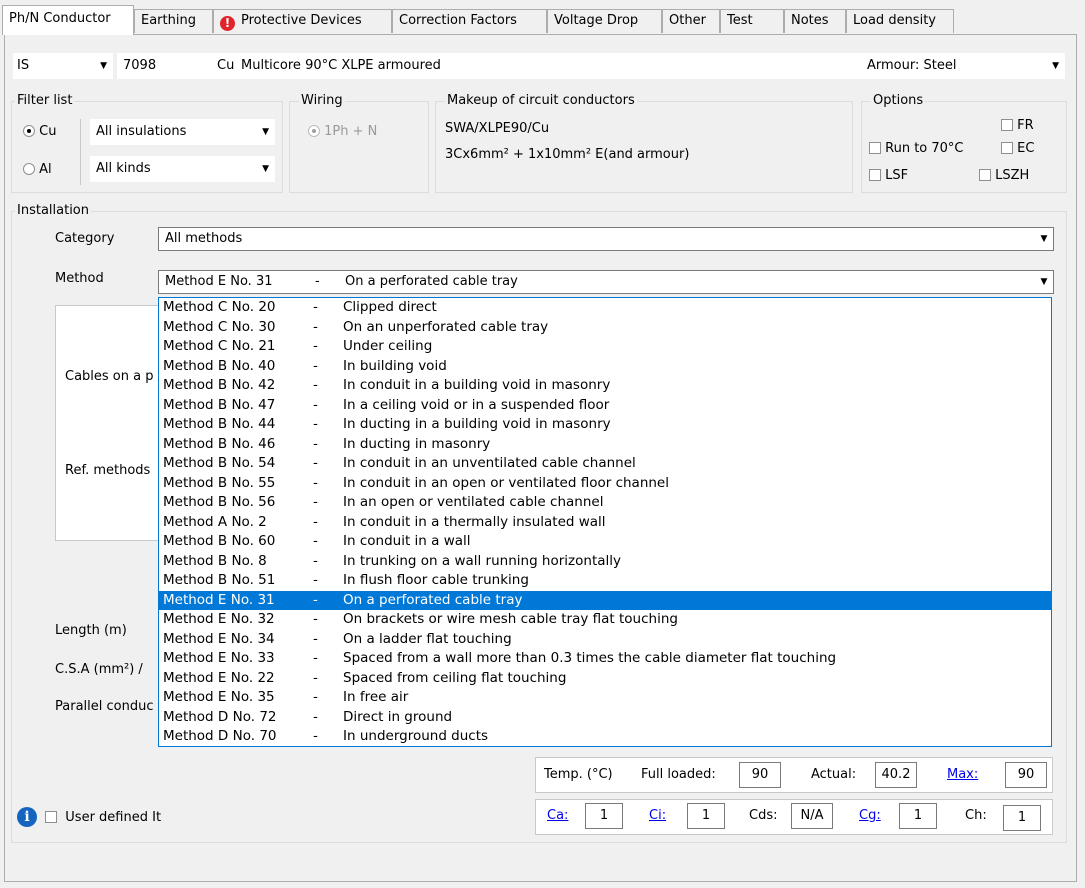  What do you see at coordinates (427, 638) in the screenshot?
I see `method-option-desc: On a ladder flat touching` at bounding box center [427, 638].